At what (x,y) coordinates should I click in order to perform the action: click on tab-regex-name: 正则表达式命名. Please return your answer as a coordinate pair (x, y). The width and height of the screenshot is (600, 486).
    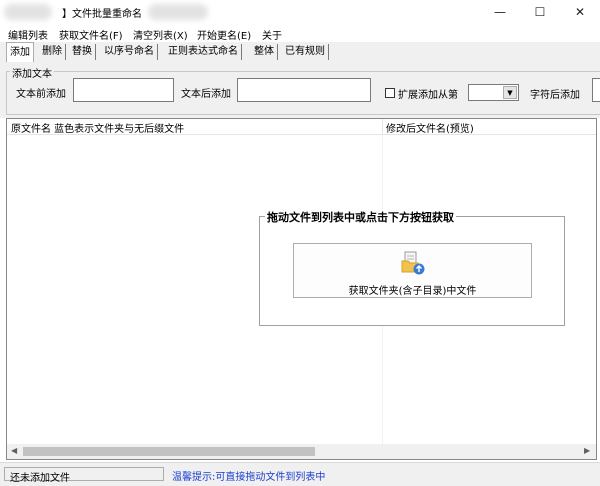
    Looking at the image, I should click on (203, 52).